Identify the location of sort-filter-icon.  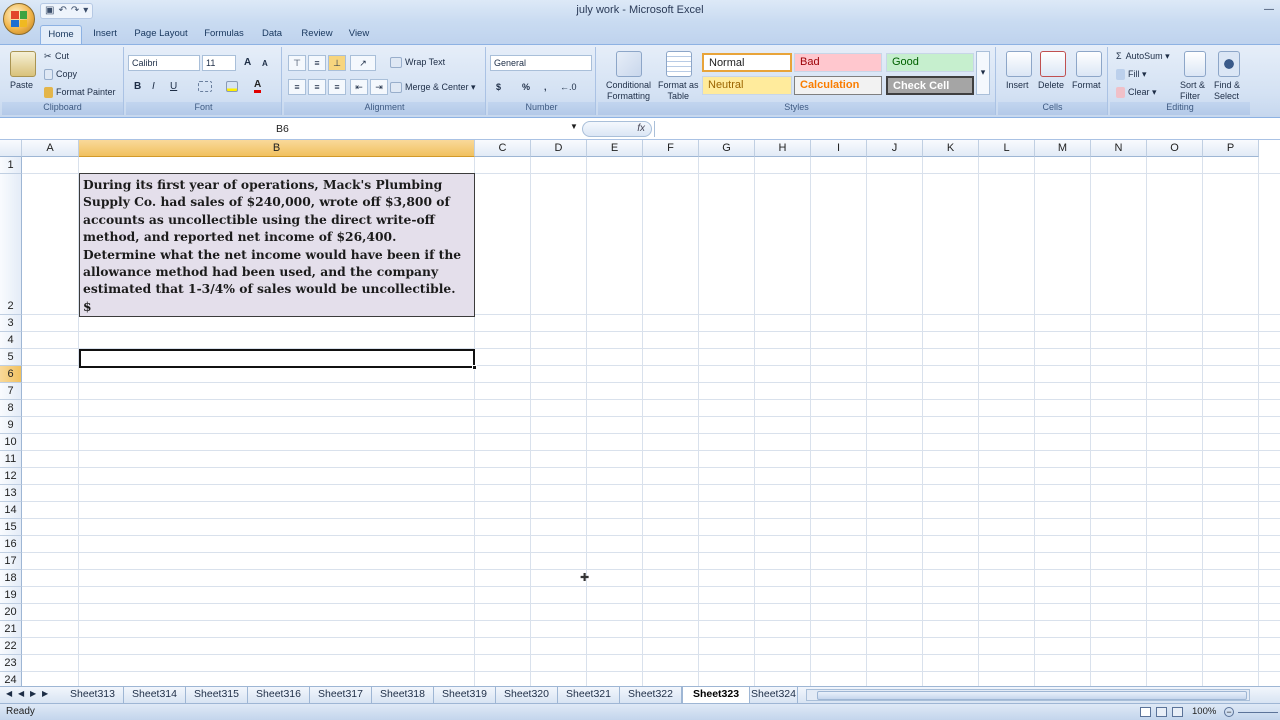
(1195, 64).